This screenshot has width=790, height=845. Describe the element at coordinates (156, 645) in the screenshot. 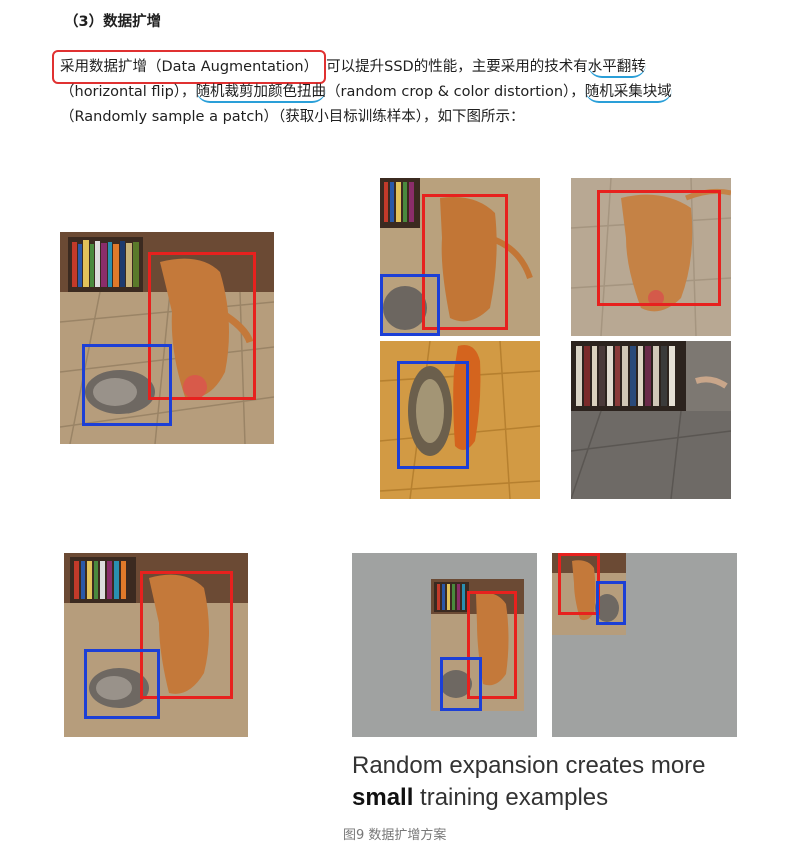

I see `expanded-sample-photo` at that location.